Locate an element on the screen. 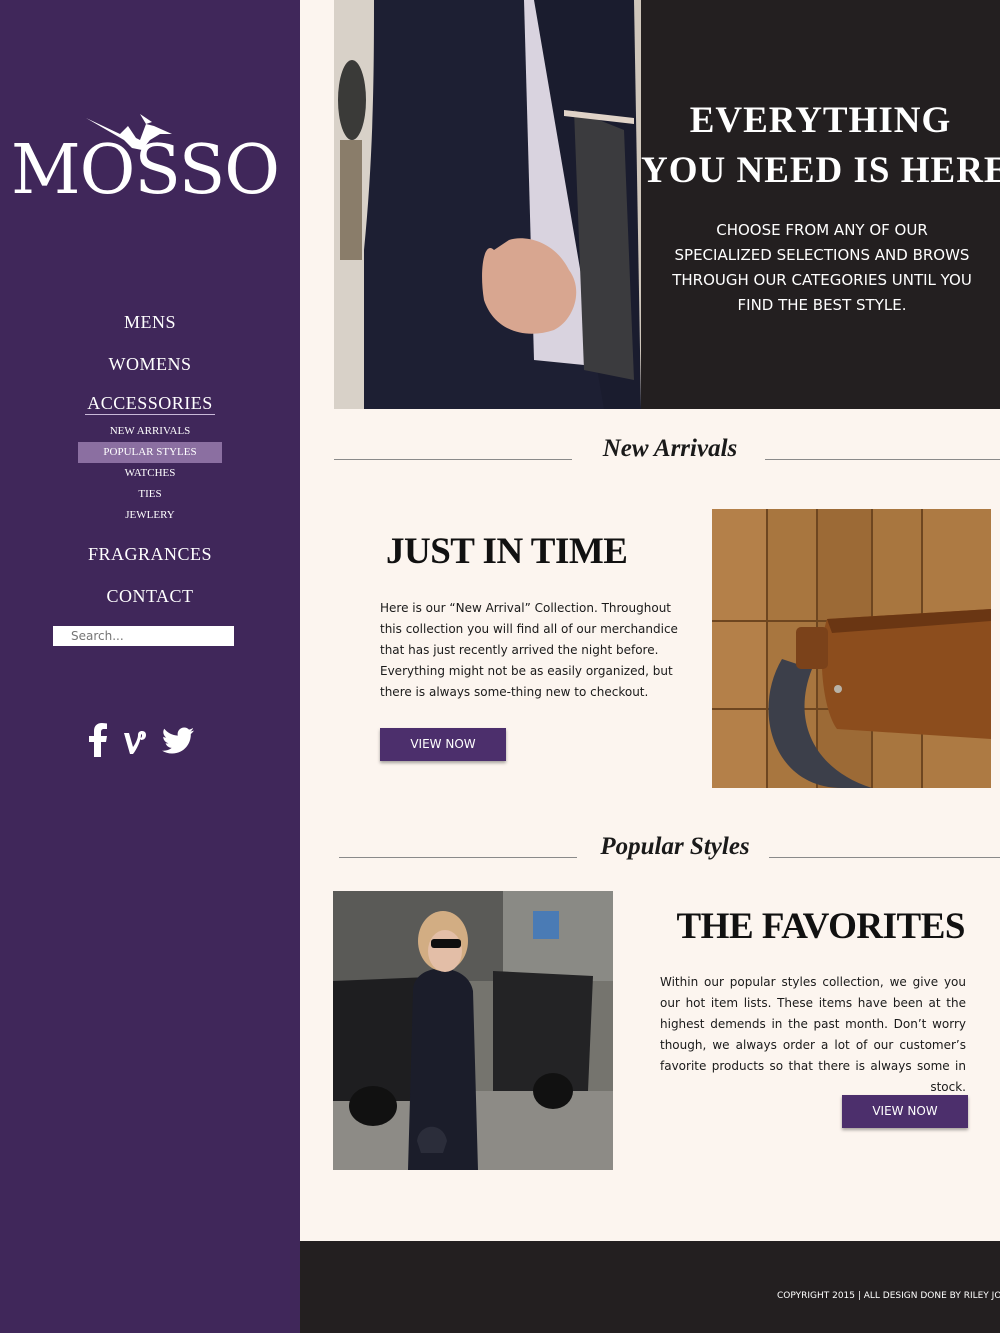  facebook-icon is located at coordinates (98, 740).